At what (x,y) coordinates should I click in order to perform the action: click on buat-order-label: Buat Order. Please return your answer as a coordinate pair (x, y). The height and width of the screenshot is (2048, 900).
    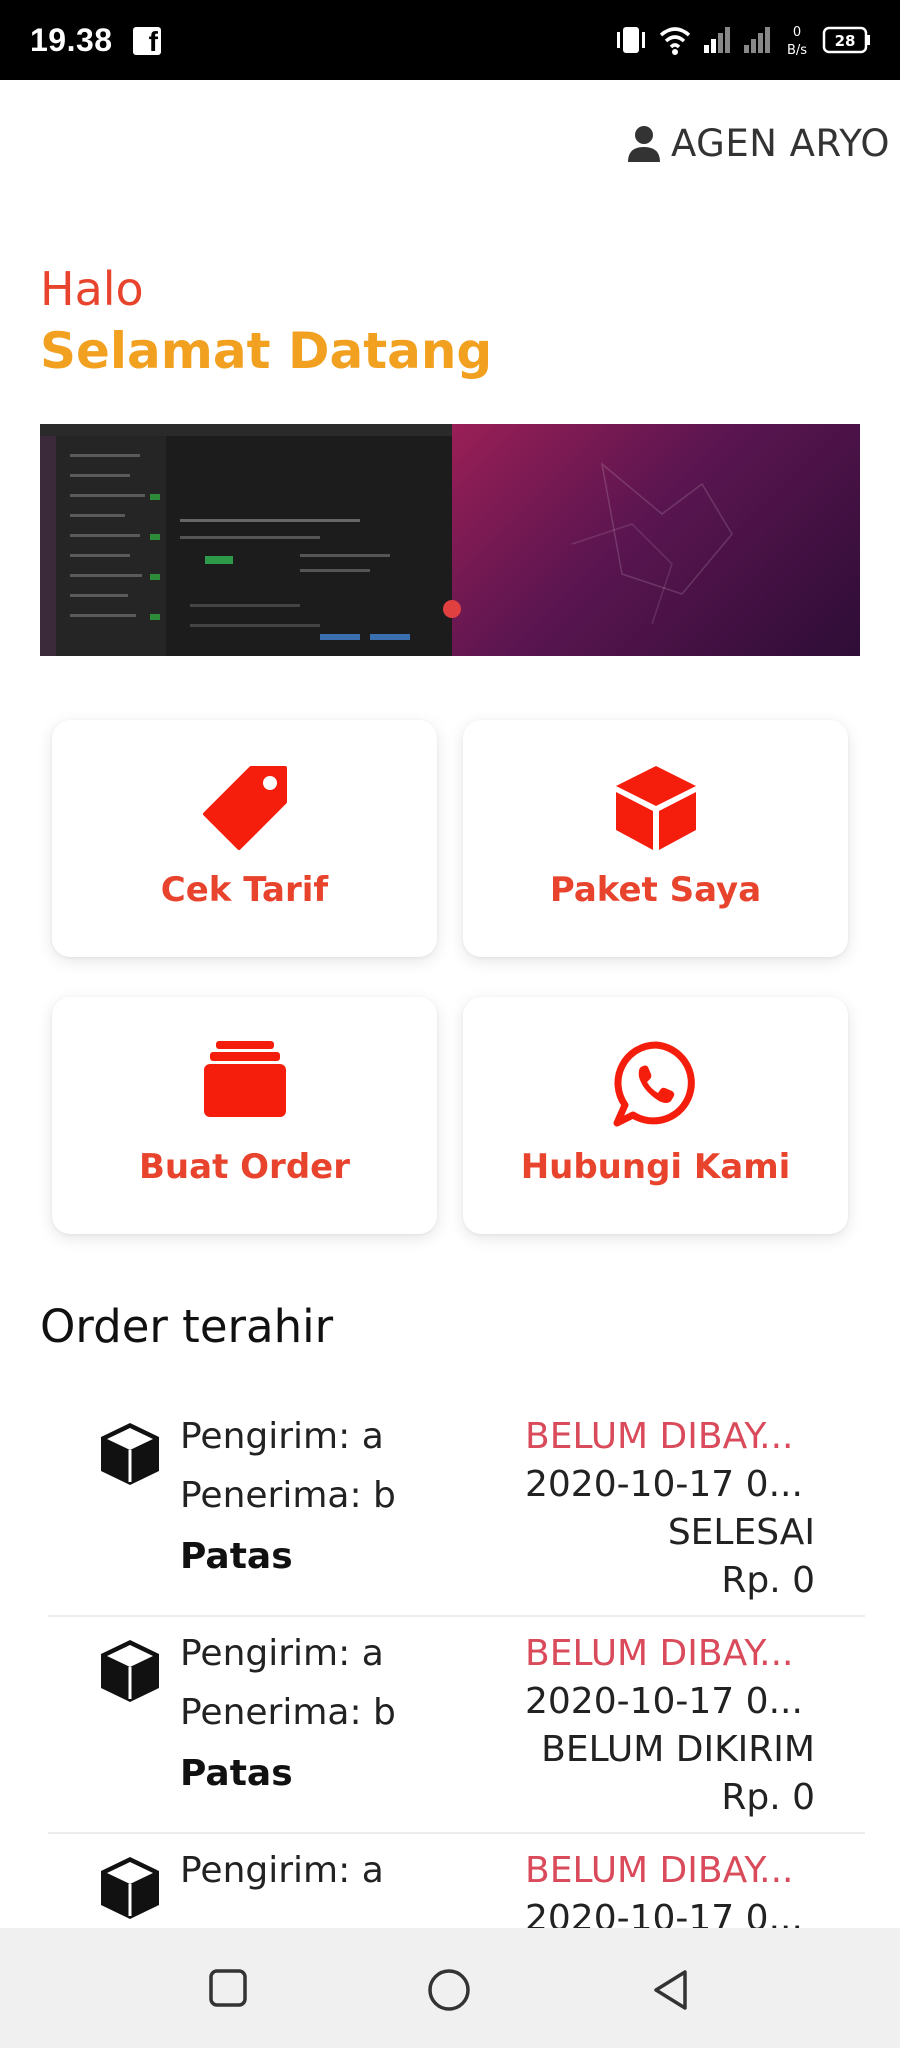
    Looking at the image, I should click on (244, 1167).